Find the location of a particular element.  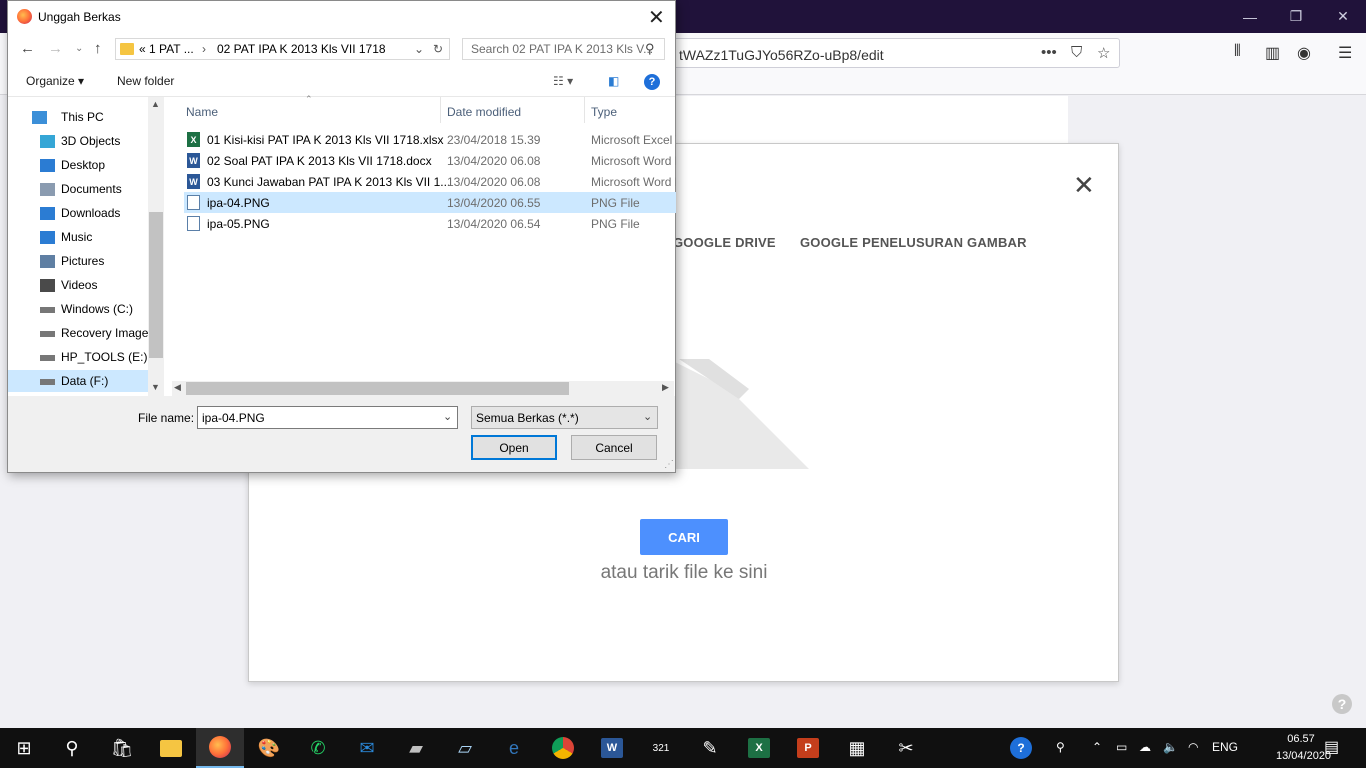

taskbar-notes: ▱ is located at coordinates (465, 748).